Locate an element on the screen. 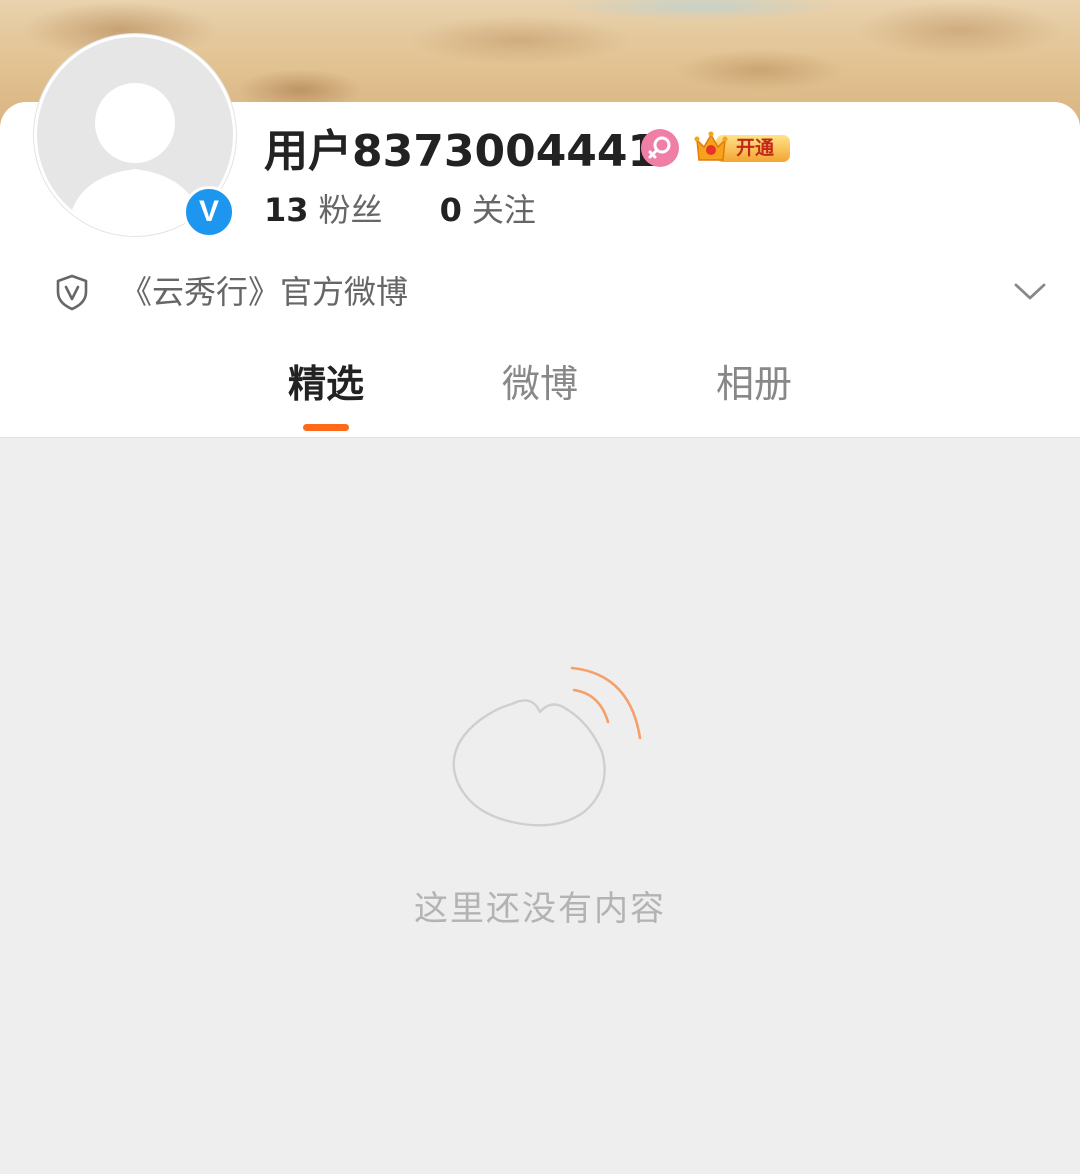  followers-stat: 13 粉丝 is located at coordinates (323, 210).